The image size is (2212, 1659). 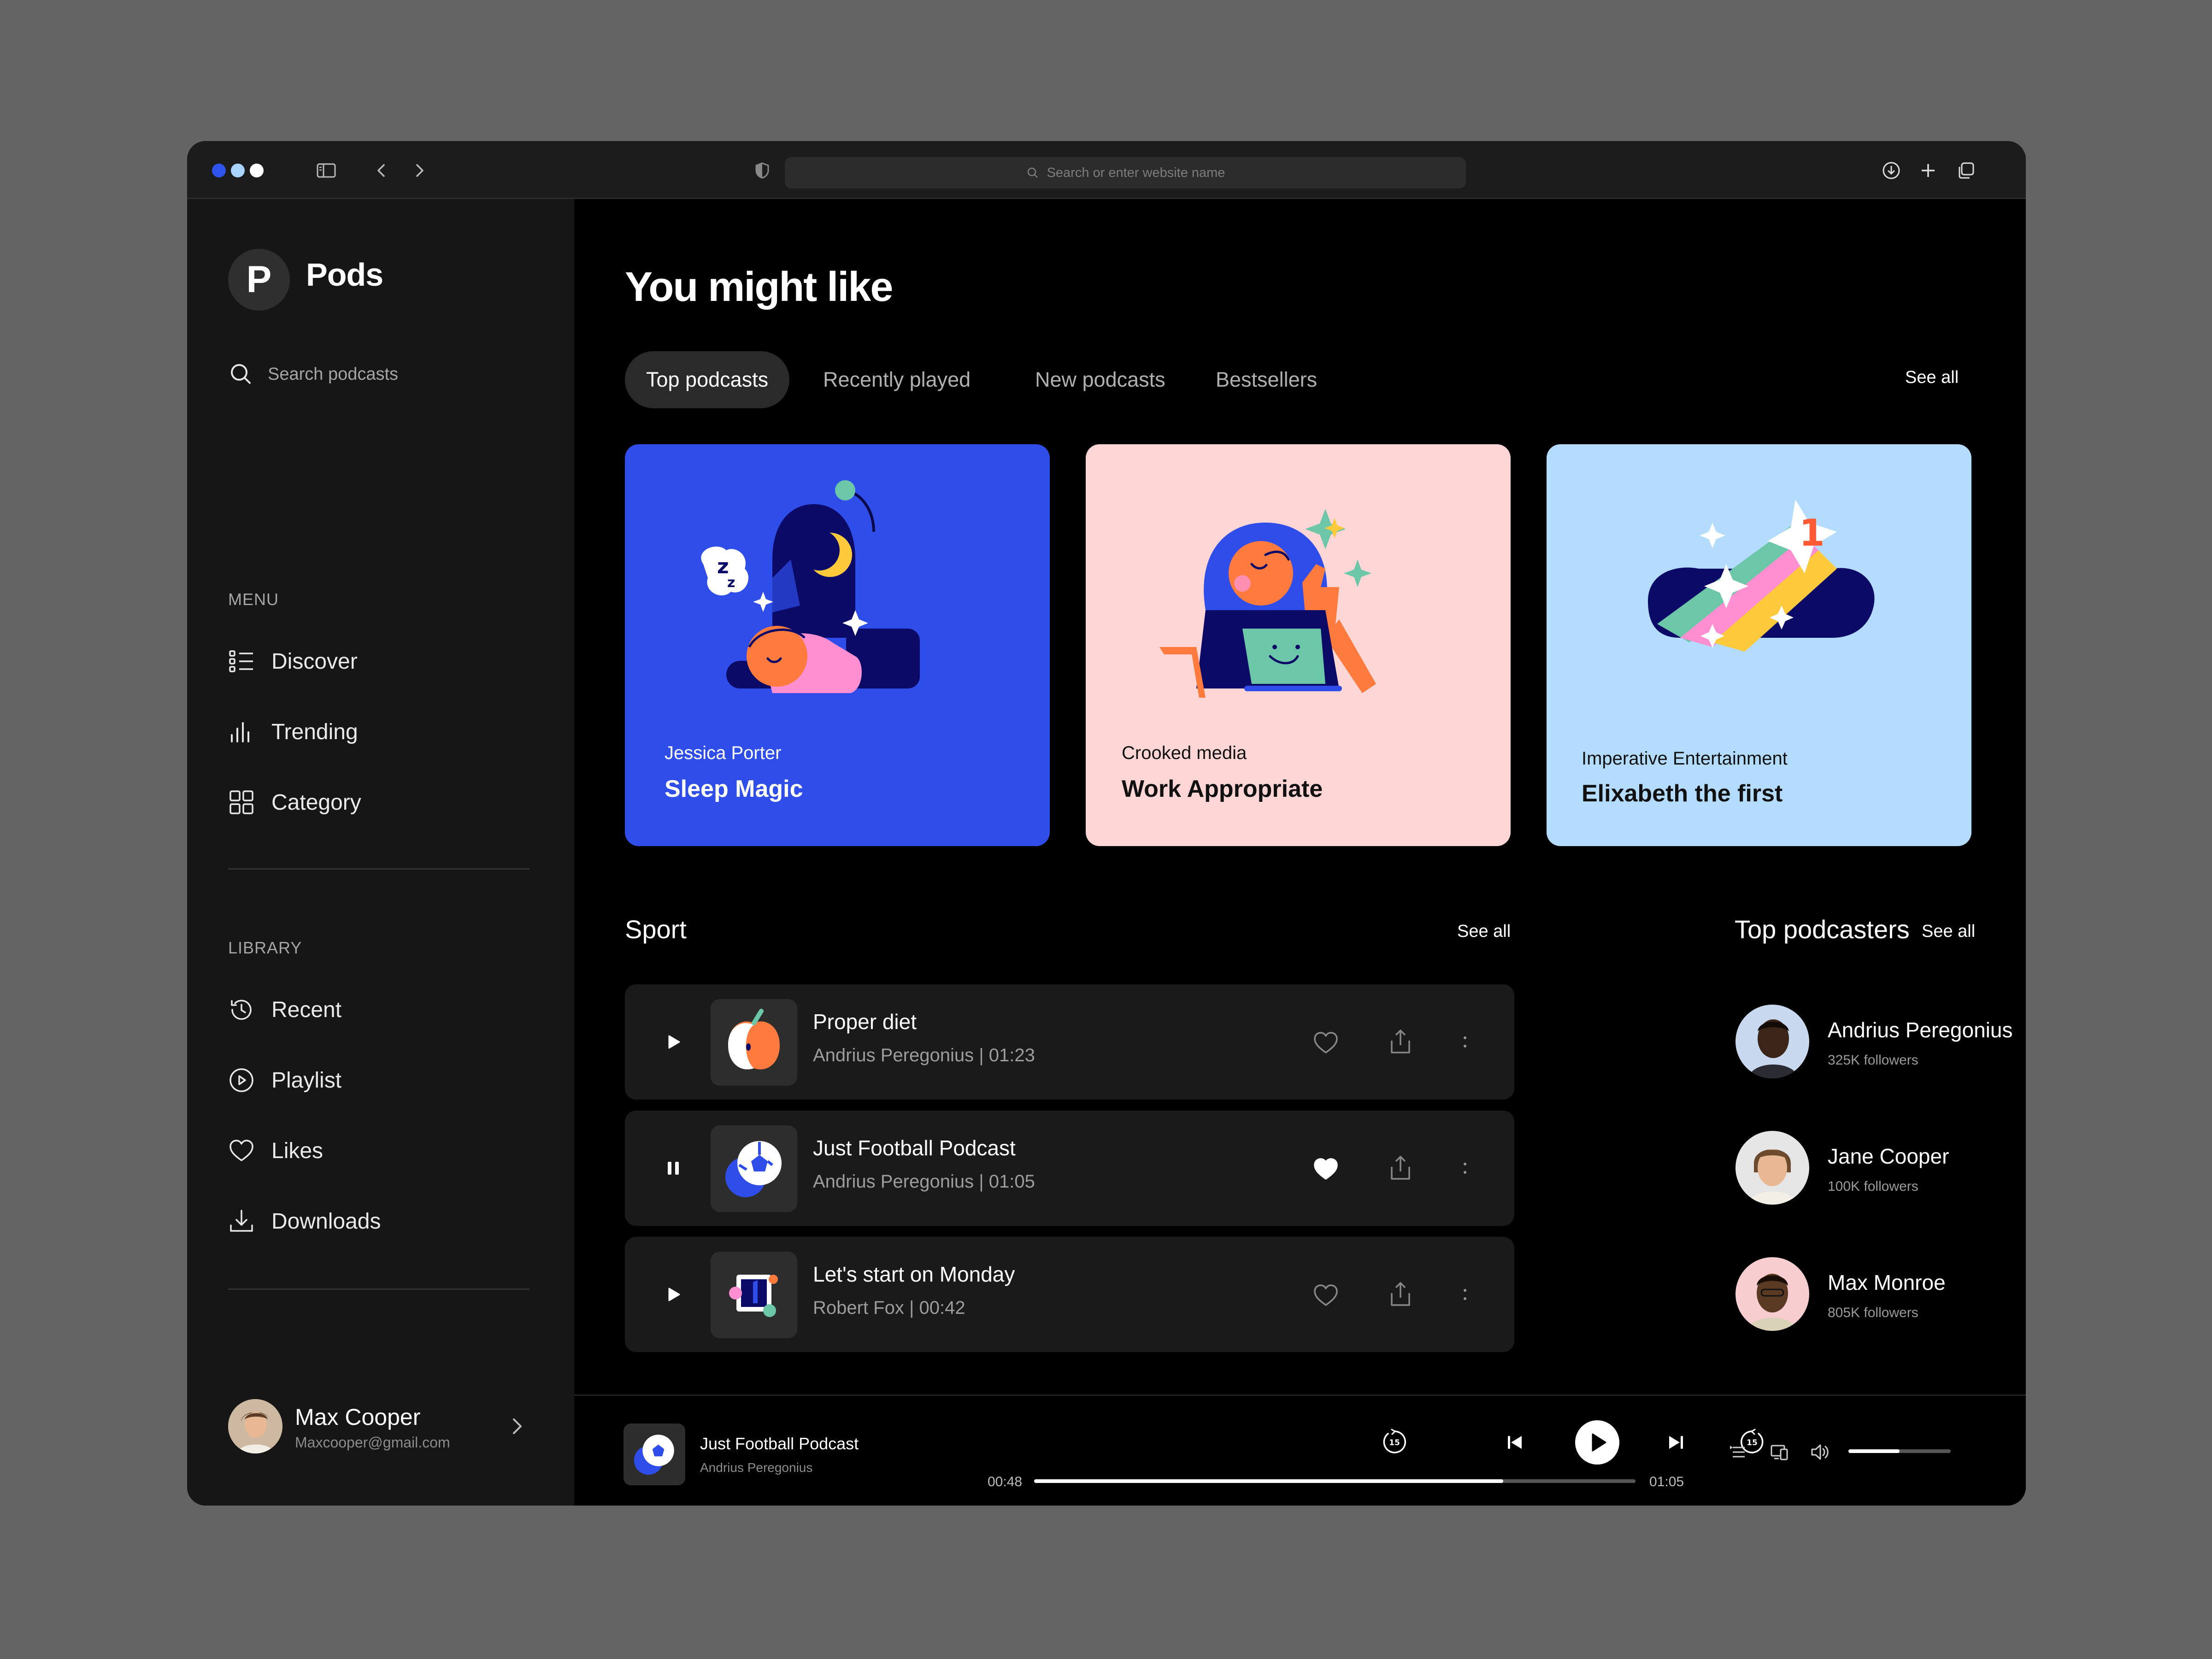 I want to click on browser-toolbar: Search or enter website name, so click(x=1106, y=170).